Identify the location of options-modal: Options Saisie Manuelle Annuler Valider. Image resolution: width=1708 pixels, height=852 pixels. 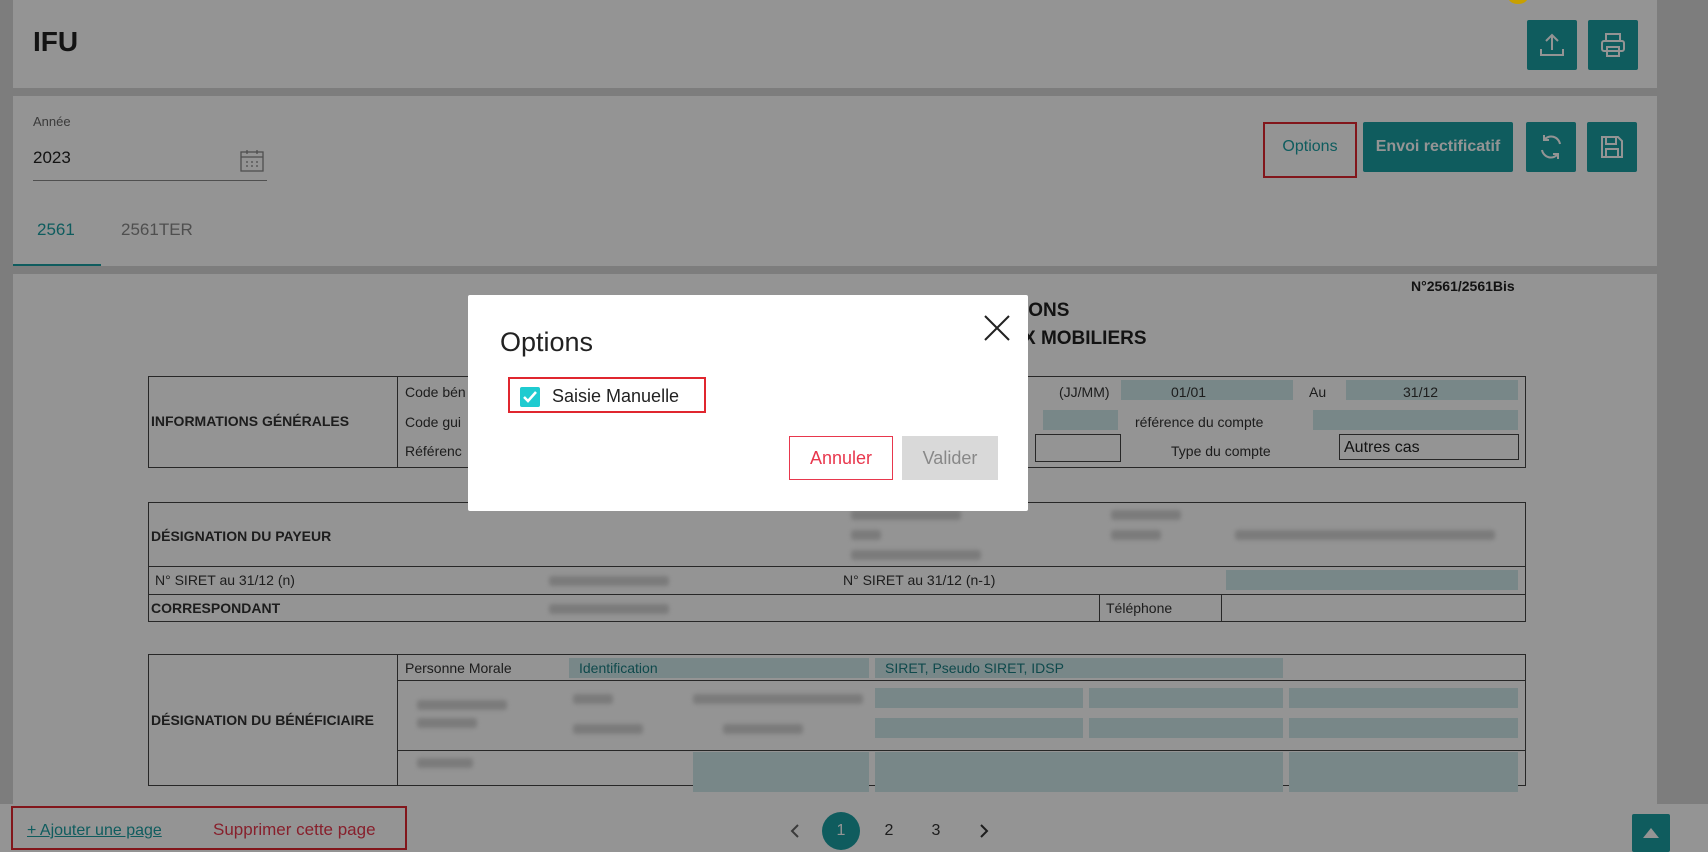
(748, 403).